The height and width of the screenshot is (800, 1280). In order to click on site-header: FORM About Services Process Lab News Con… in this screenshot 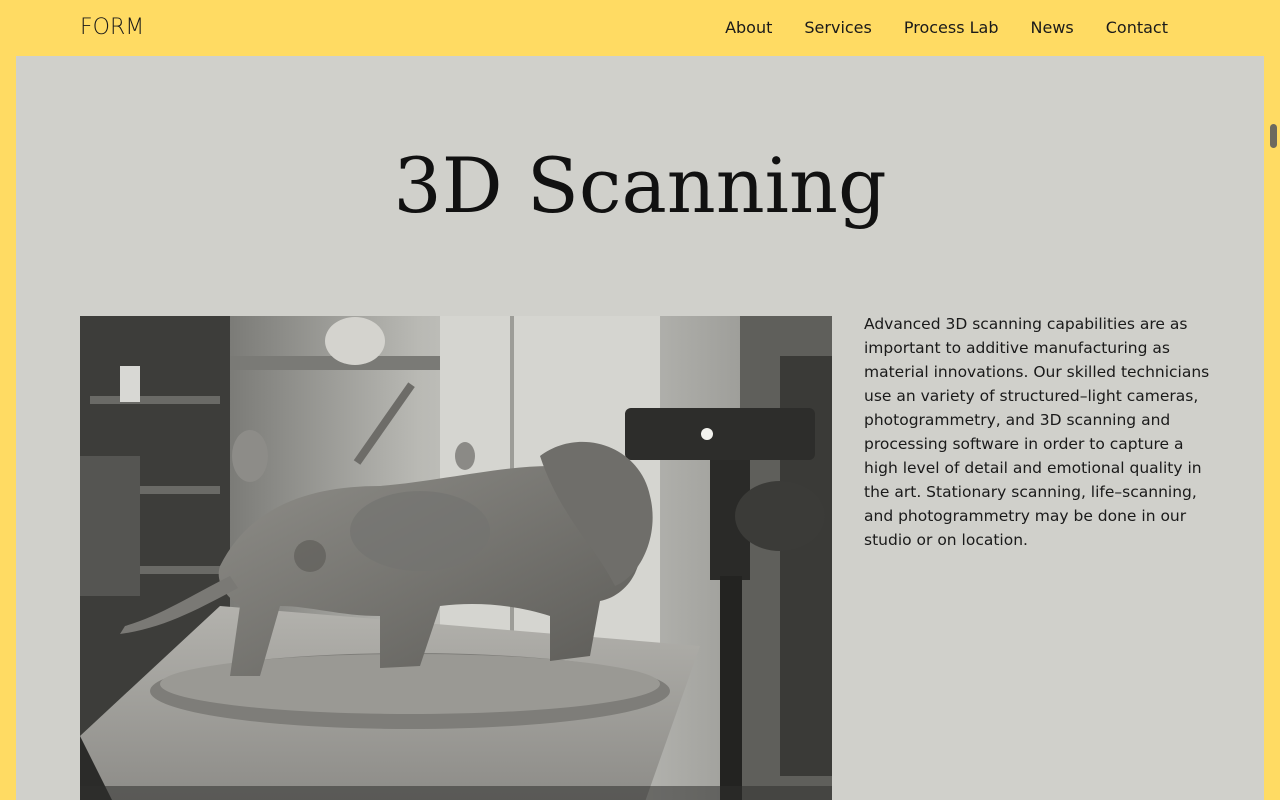, I will do `click(640, 28)`.